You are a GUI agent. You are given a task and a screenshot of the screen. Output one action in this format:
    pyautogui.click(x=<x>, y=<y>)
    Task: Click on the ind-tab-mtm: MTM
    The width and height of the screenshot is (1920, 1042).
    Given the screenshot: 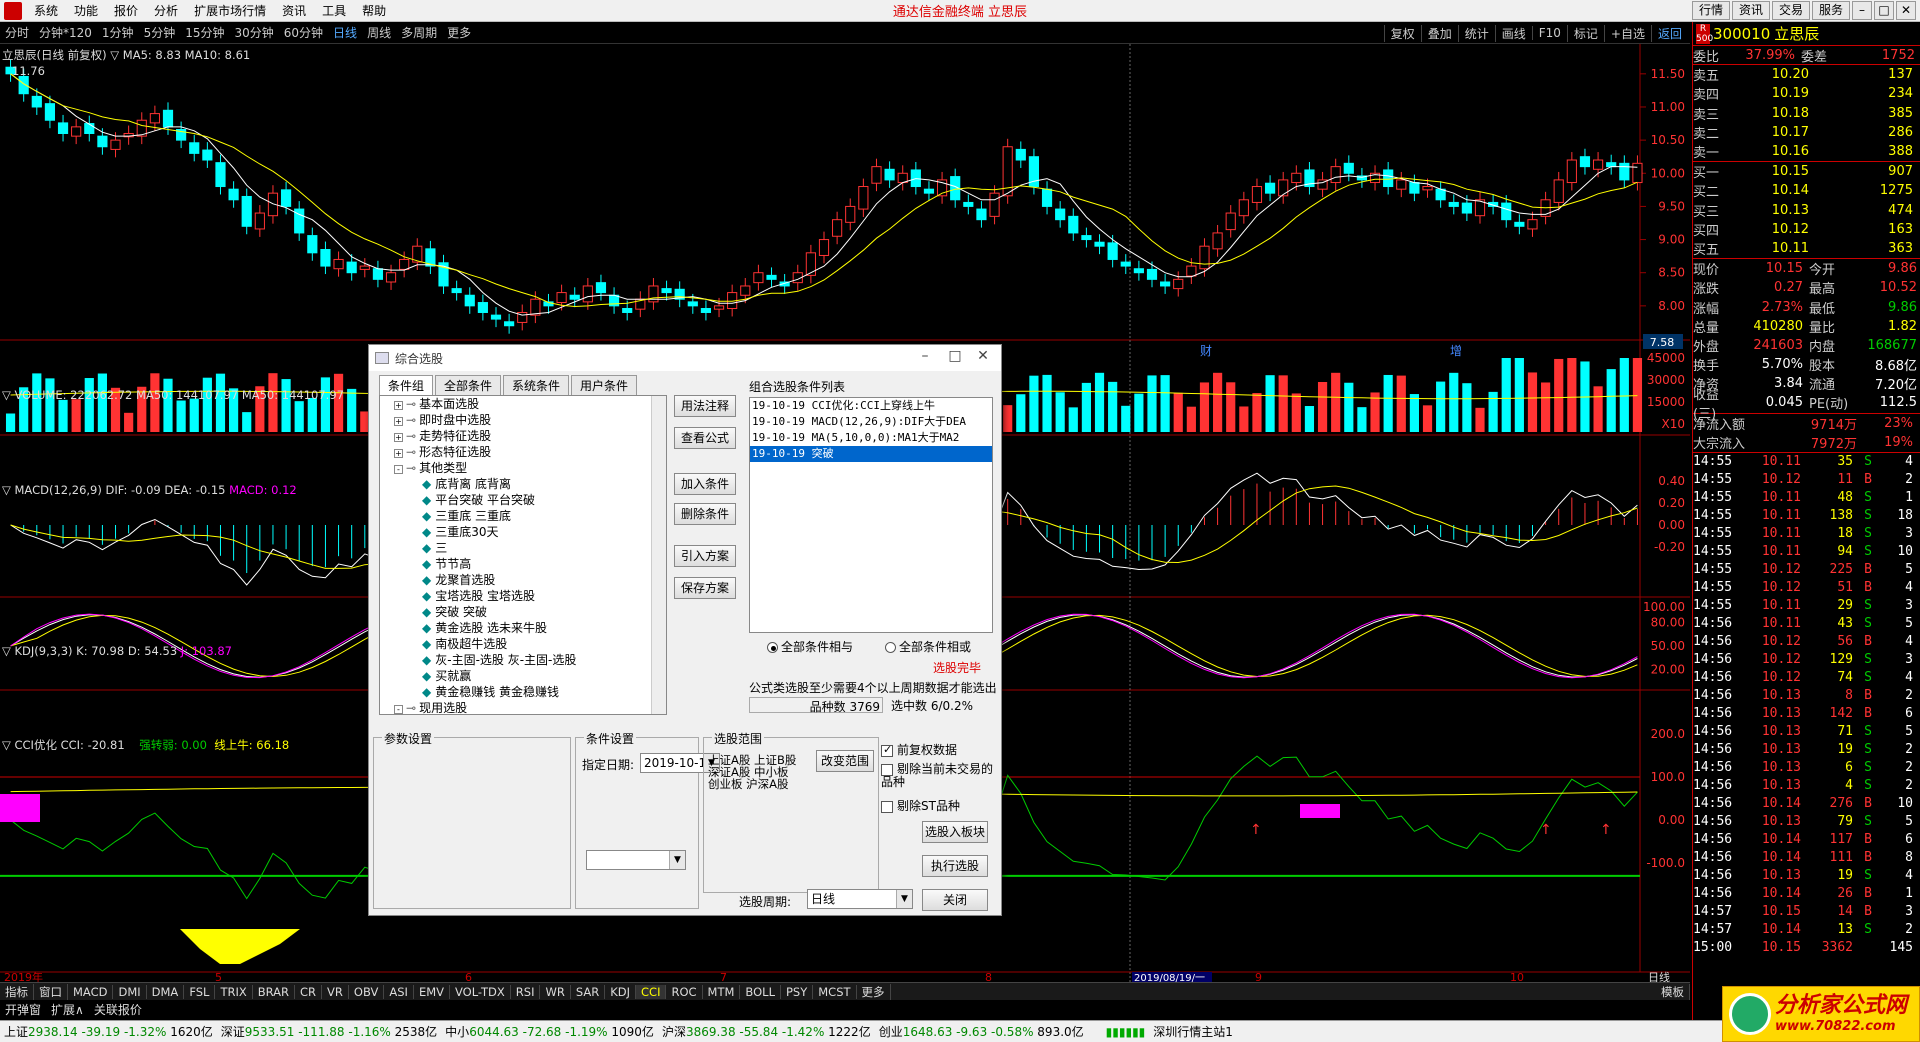 What is the action you would take?
    pyautogui.click(x=722, y=991)
    